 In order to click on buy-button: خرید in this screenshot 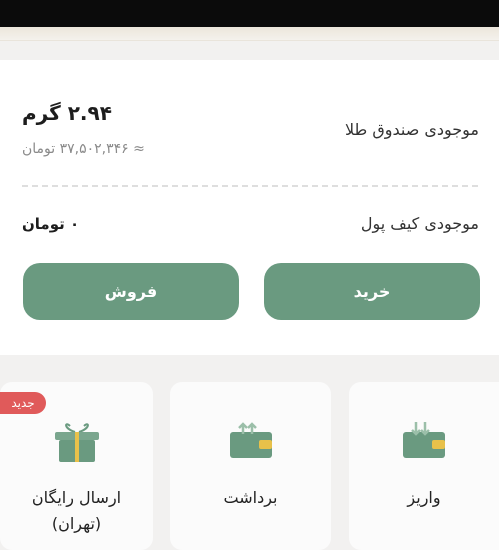, I will do `click(372, 291)`.